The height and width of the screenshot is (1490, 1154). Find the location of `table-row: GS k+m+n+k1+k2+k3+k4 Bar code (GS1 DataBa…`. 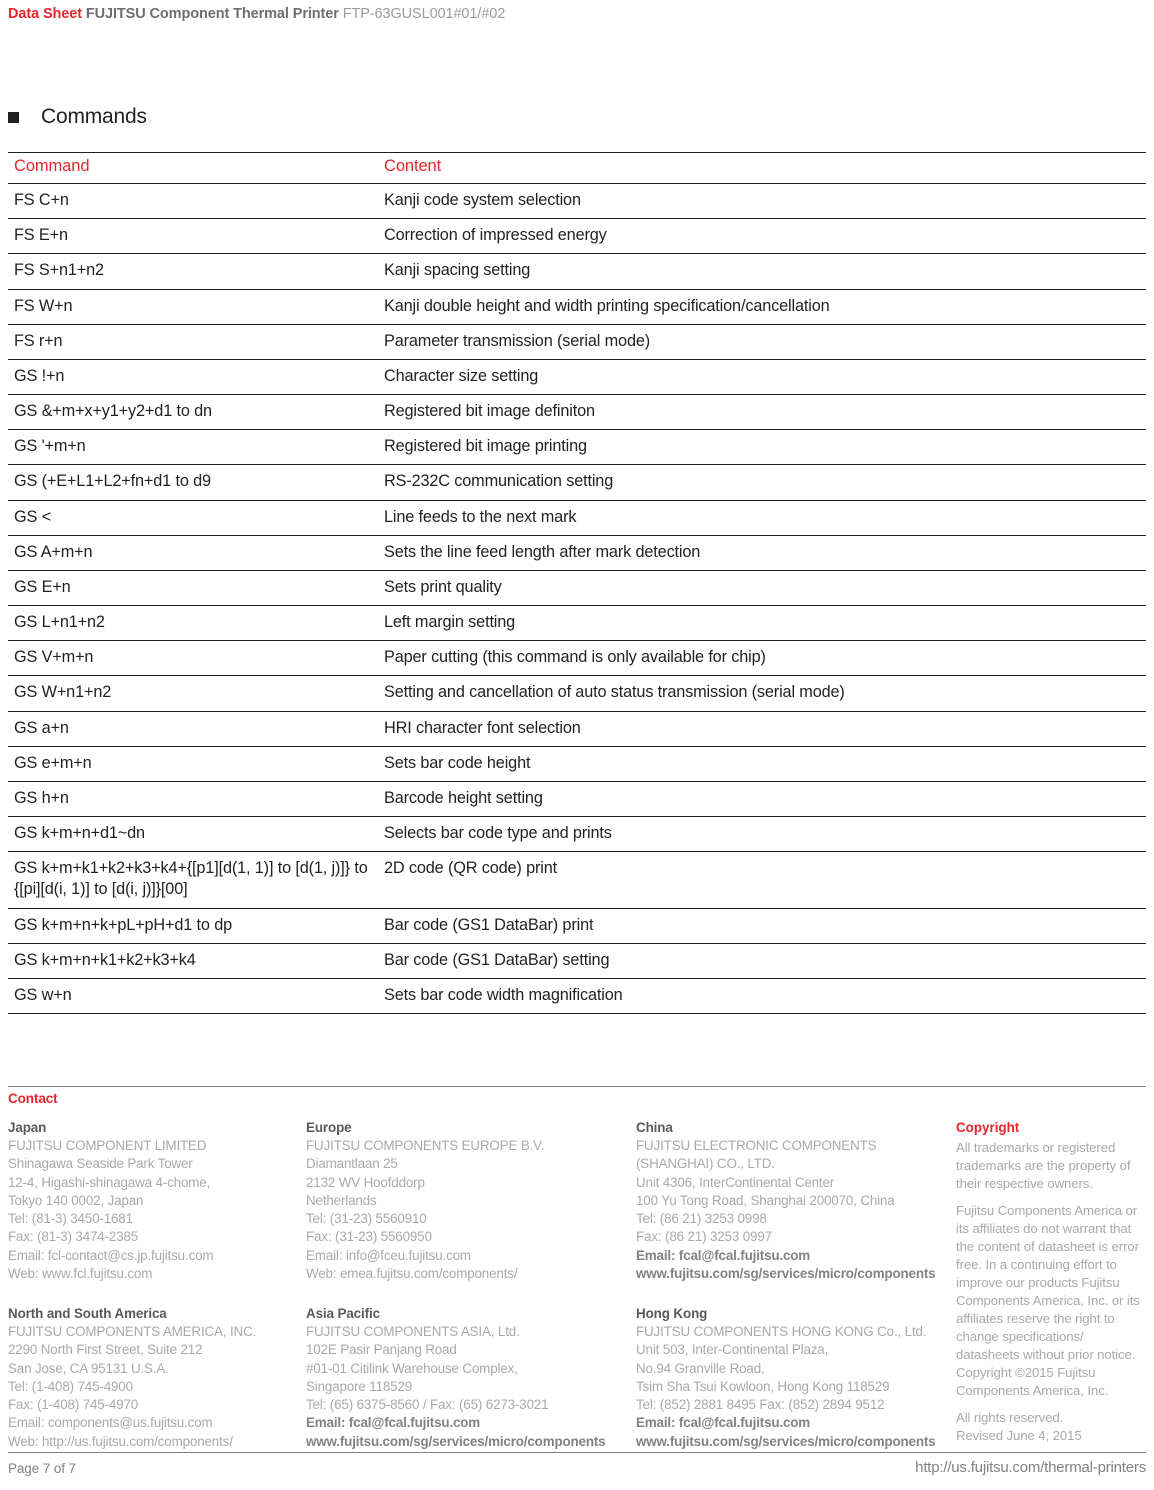

table-row: GS k+m+n+k1+k2+k3+k4 Bar code (GS1 DataBa… is located at coordinates (577, 961).